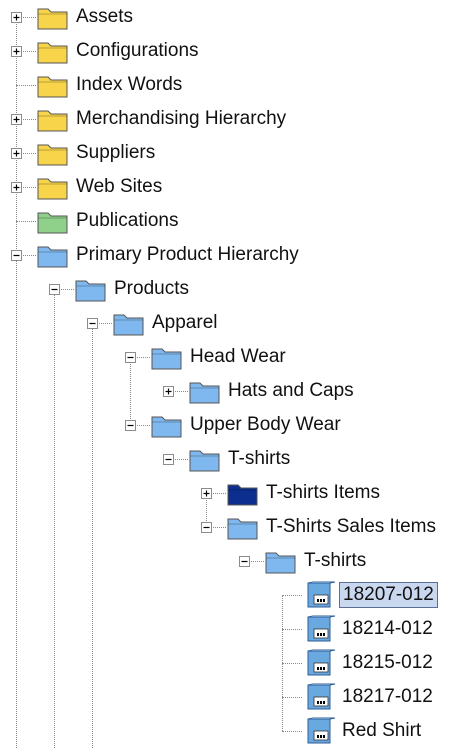  What do you see at coordinates (127, 221) in the screenshot?
I see `tree-node-label: Publications` at bounding box center [127, 221].